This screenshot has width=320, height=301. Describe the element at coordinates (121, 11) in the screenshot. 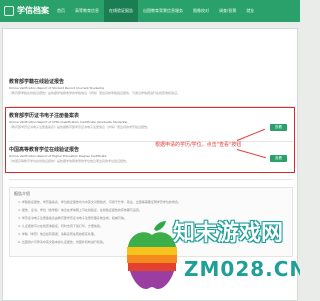

I see `nav-item-online-verification: 在线验证报告` at that location.